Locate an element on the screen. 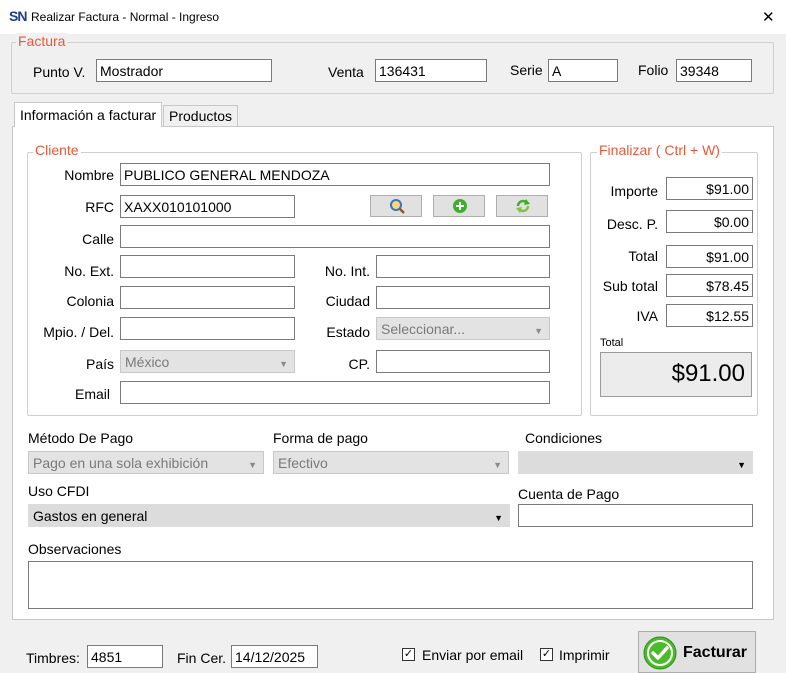 The image size is (786, 673). imprimir-checkbox: ✓ is located at coordinates (546, 654).